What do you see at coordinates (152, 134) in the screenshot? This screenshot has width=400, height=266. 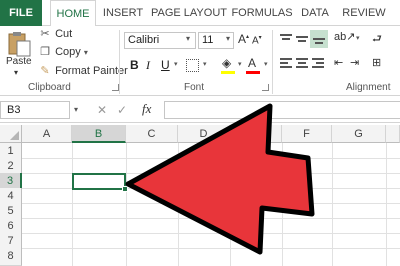 I see `column-header: C` at bounding box center [152, 134].